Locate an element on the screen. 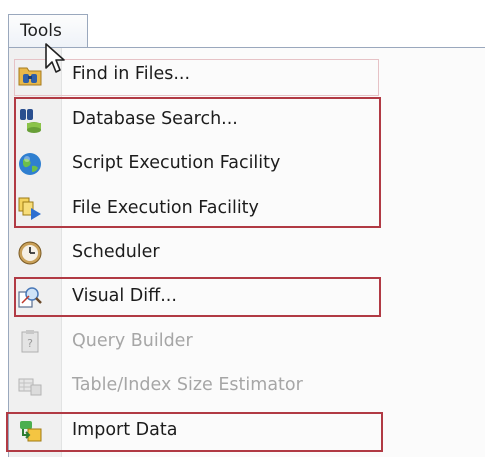 The height and width of the screenshot is (457, 485). size-estimator-icon is located at coordinates (30, 386).